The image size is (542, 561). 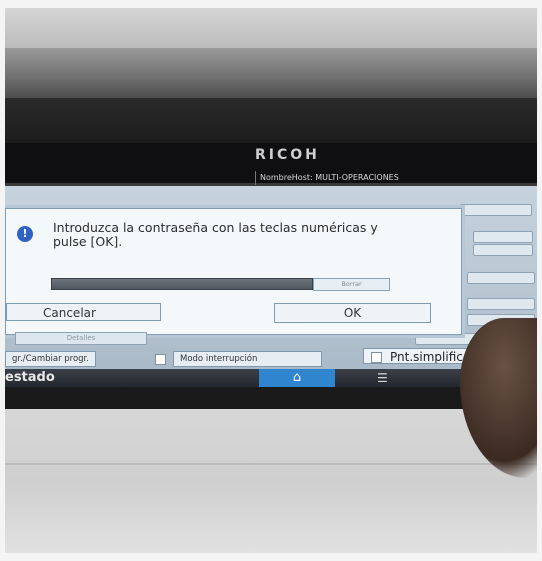 What do you see at coordinates (287, 155) in the screenshot?
I see `brand-logo: RICOH` at bounding box center [287, 155].